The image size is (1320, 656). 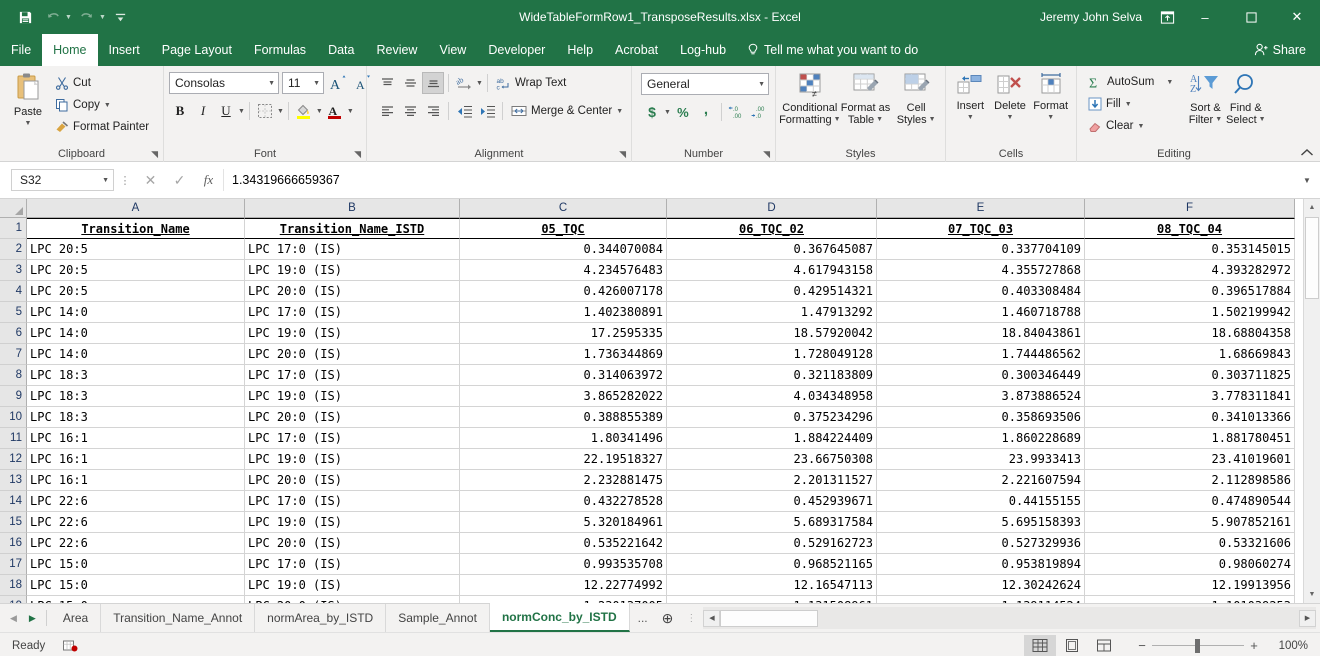 I want to click on delete-cells-button: Delete ▼, so click(x=1010, y=97).